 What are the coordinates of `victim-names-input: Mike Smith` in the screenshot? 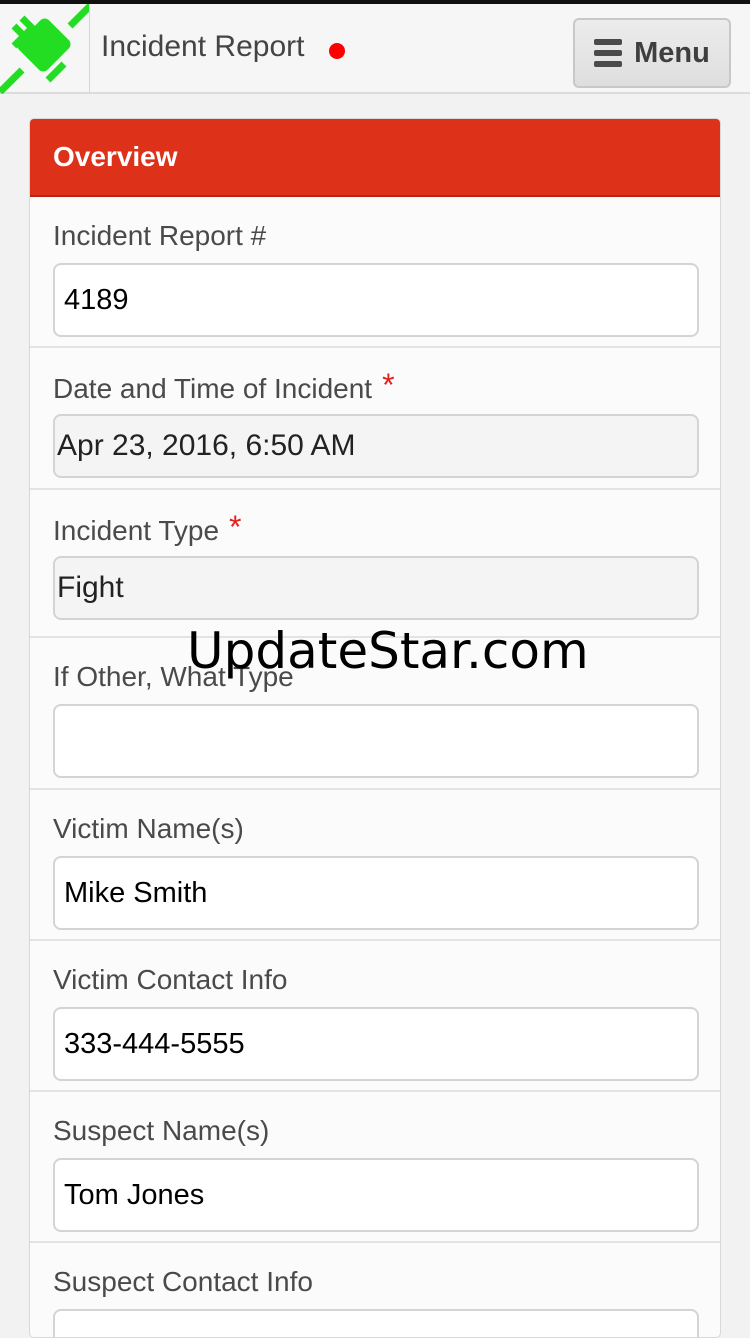 It's located at (376, 893).